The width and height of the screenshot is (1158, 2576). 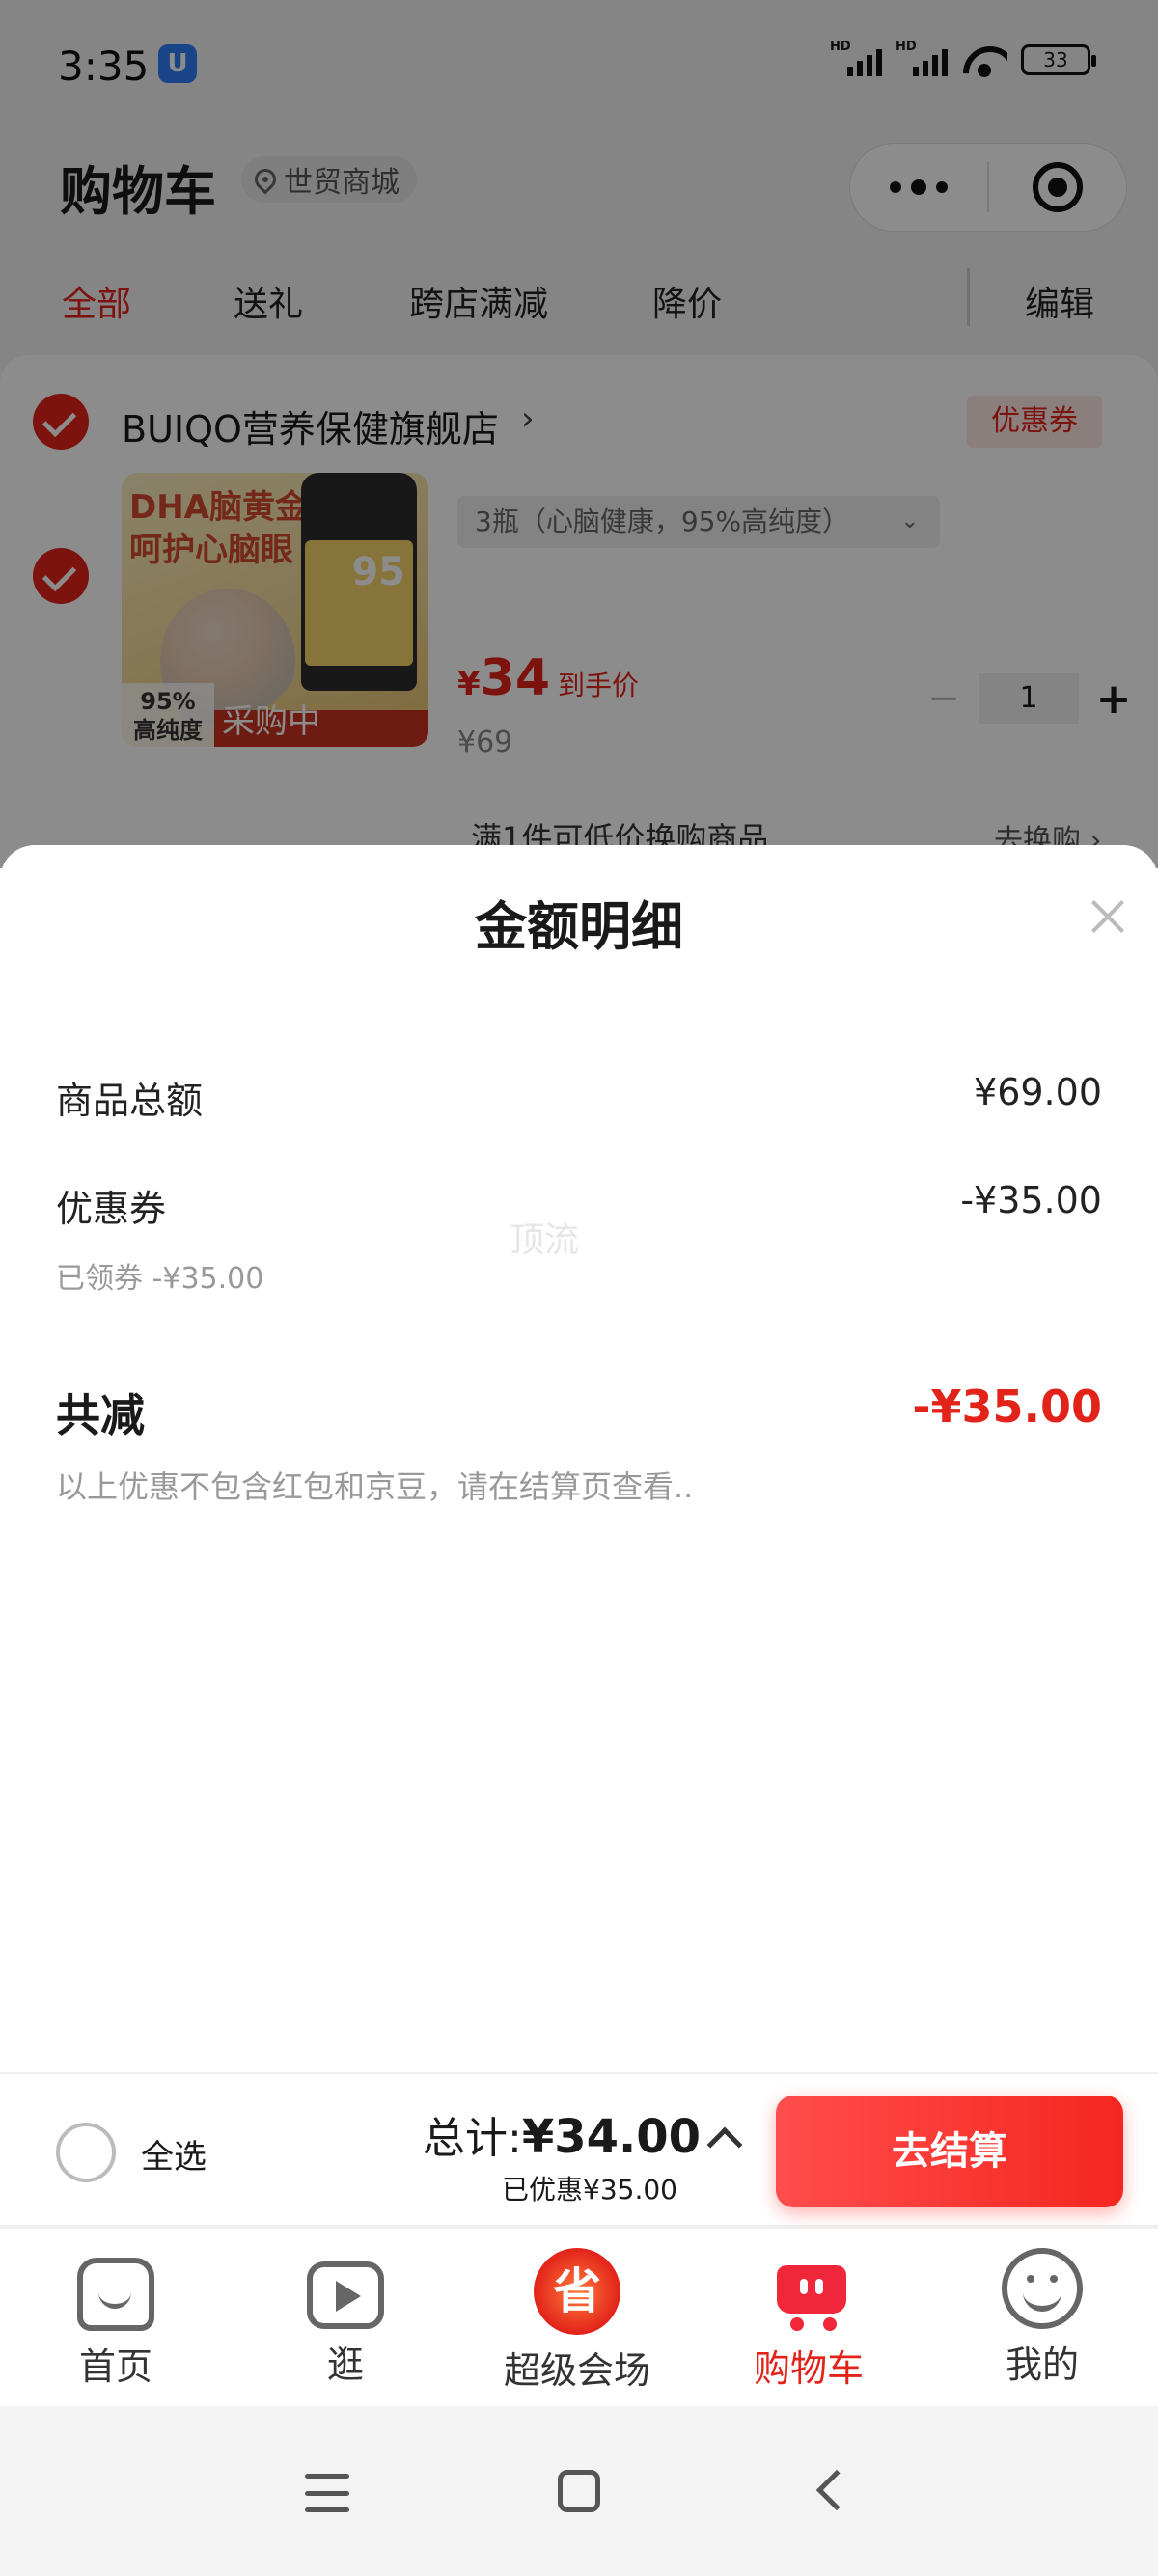 I want to click on system-navigation-bar, so click(x=579, y=2491).